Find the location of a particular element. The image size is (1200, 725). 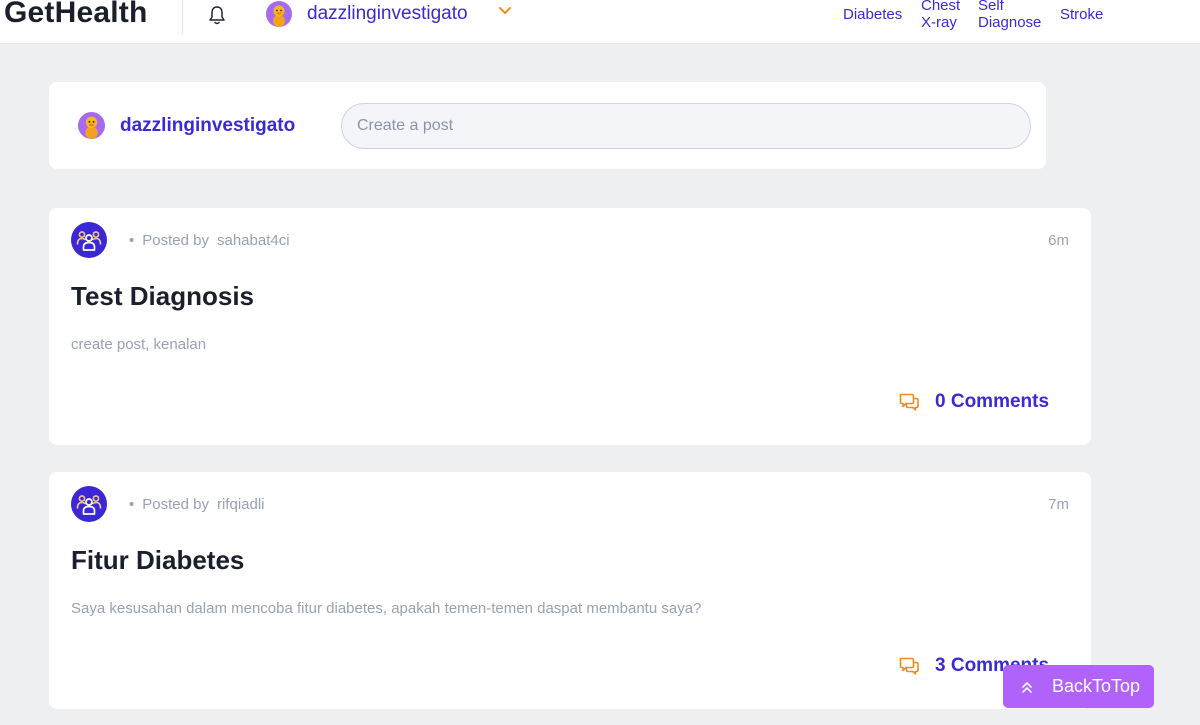

header-divider is located at coordinates (182, 17).